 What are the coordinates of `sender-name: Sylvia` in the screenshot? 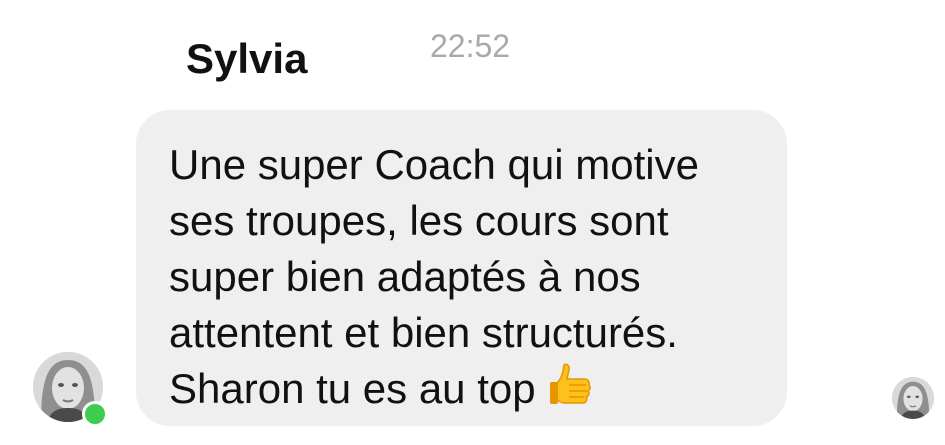 It's located at (247, 58).